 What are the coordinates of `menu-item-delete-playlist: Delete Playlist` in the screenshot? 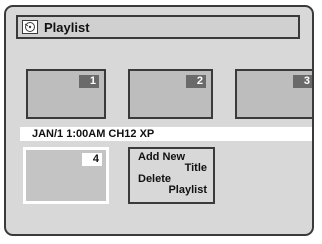 It's located at (173, 185).